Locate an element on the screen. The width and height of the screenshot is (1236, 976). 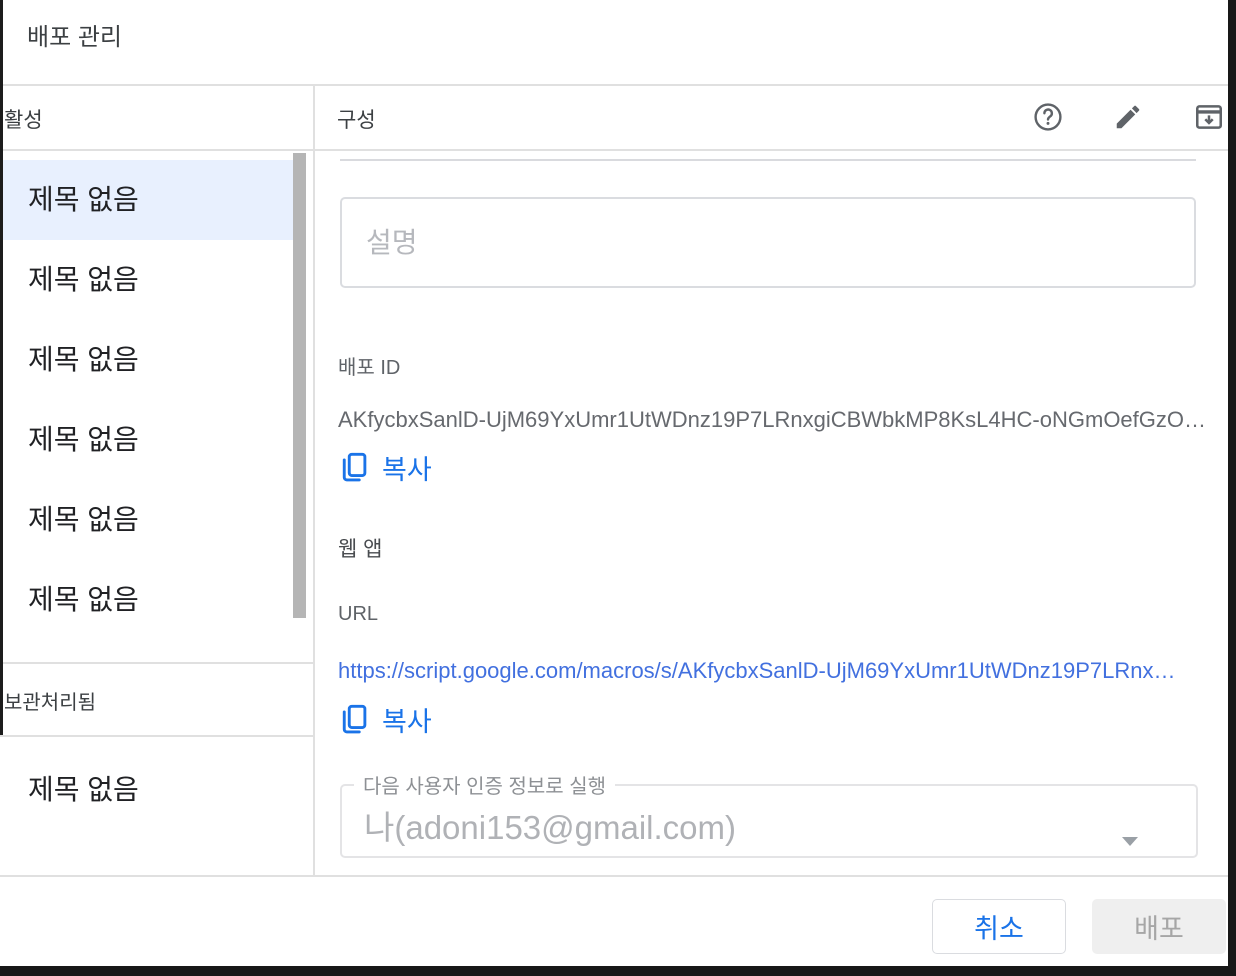
config-section-header: 구성 is located at coordinates (356, 120).